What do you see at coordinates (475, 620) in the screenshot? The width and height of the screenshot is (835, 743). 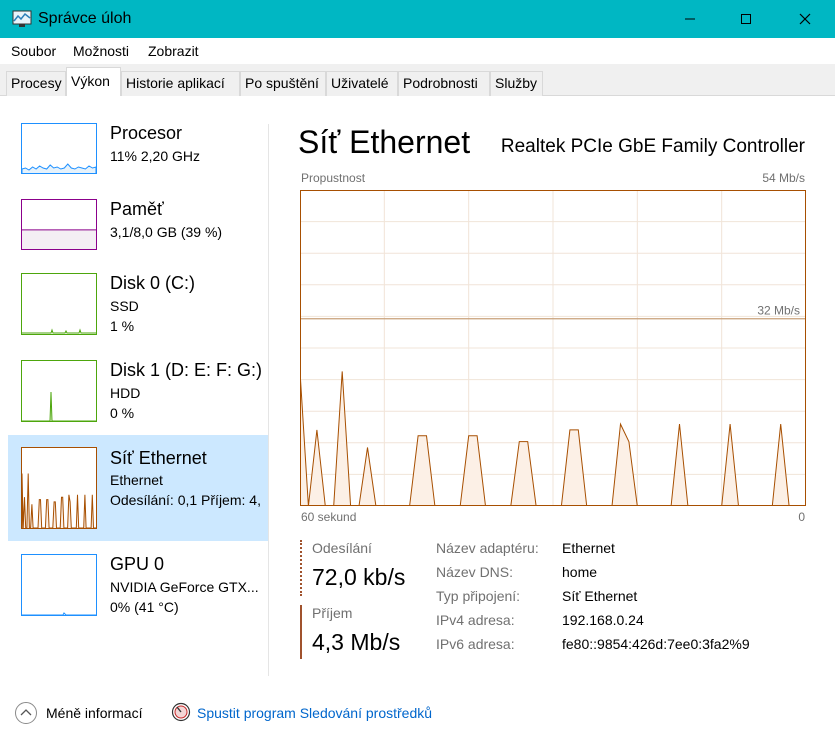 I see `prop-label-ipv4: IPv4 adresa:` at bounding box center [475, 620].